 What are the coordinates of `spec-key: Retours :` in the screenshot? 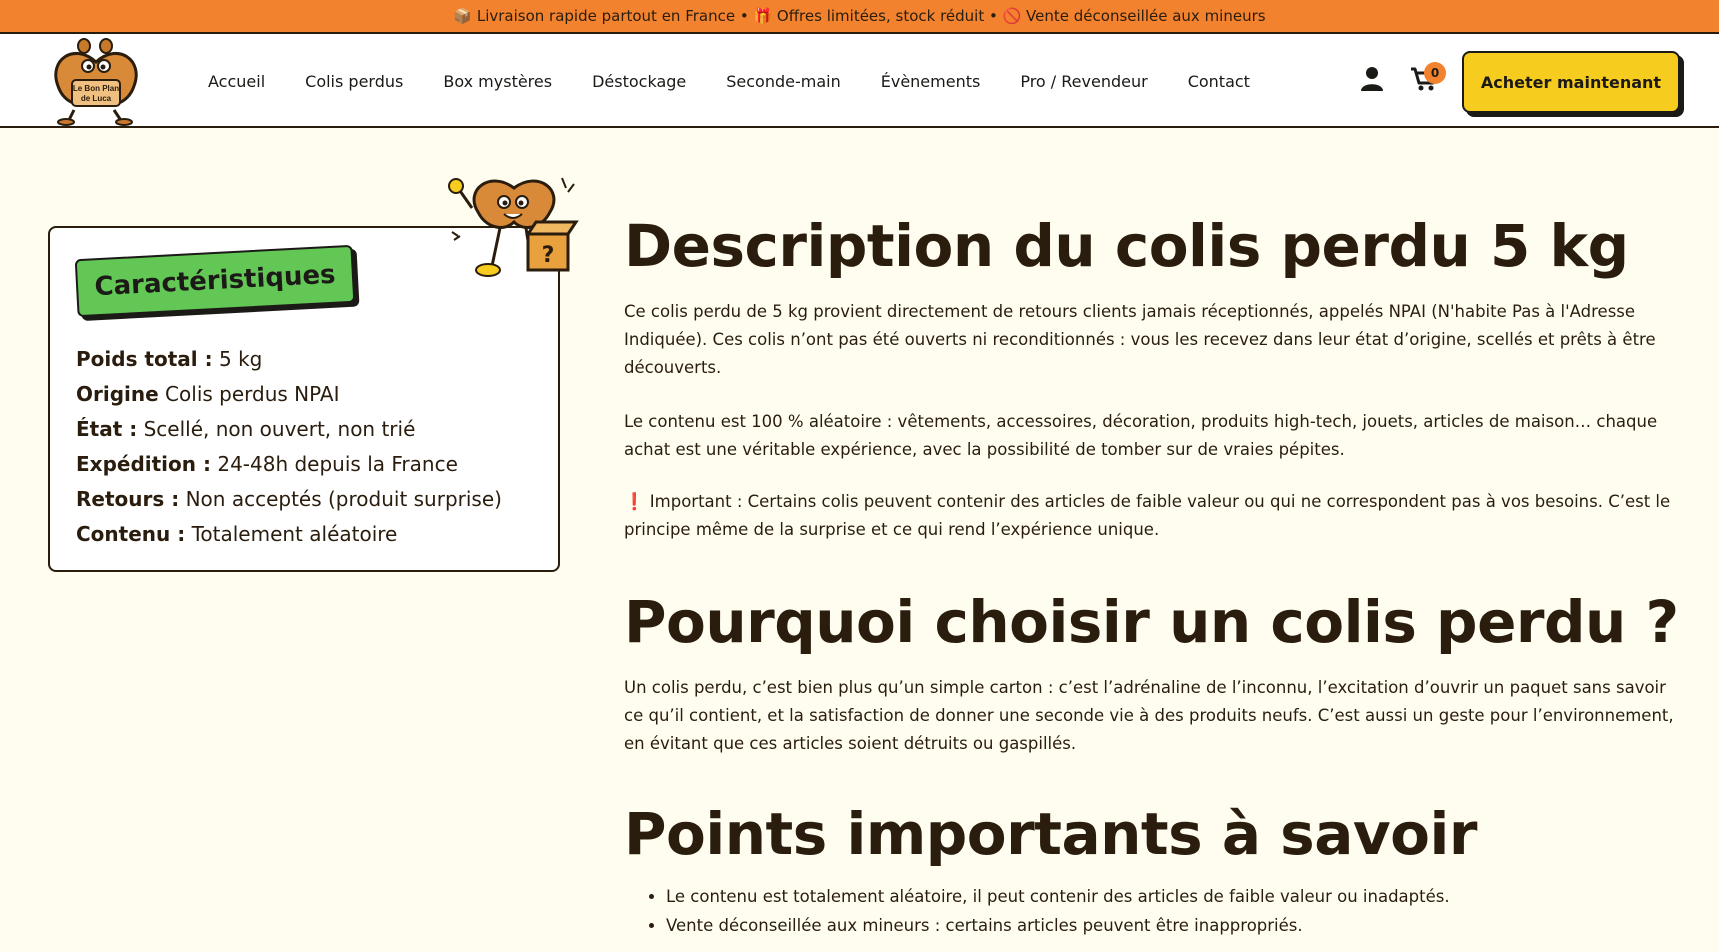 It's located at (128, 499).